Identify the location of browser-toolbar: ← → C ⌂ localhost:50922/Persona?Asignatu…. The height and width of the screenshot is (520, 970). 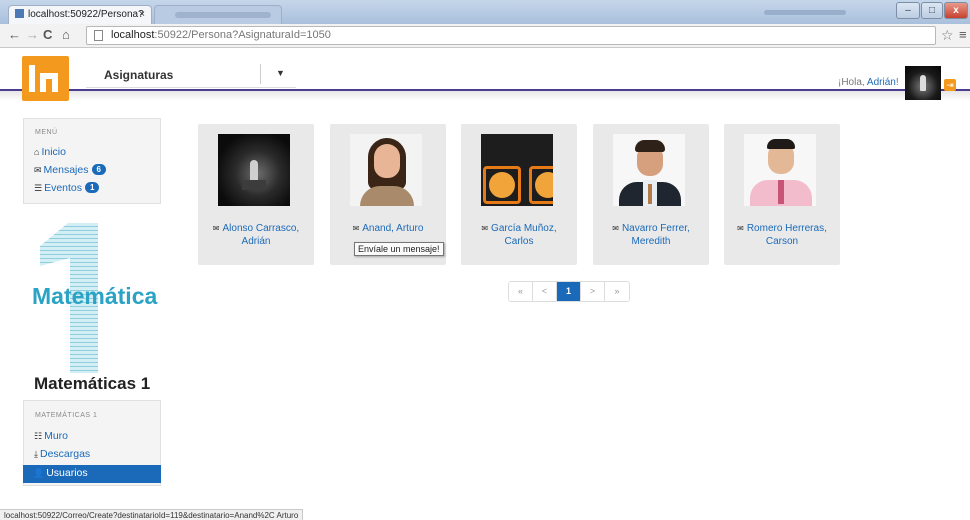
(485, 36).